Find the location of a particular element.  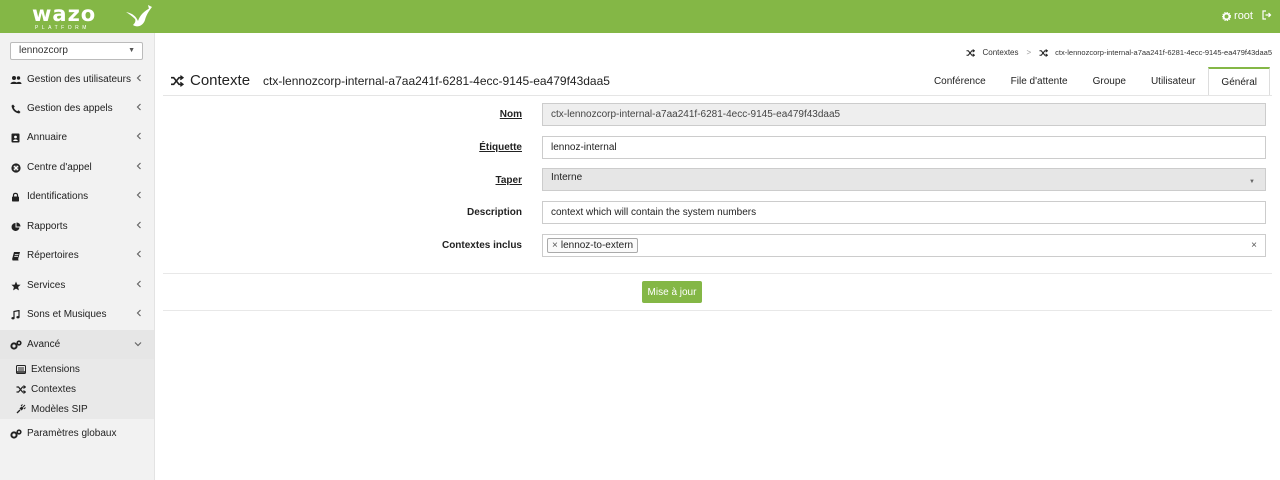

sidebar-item-identifications: Identifications is located at coordinates (77, 196).